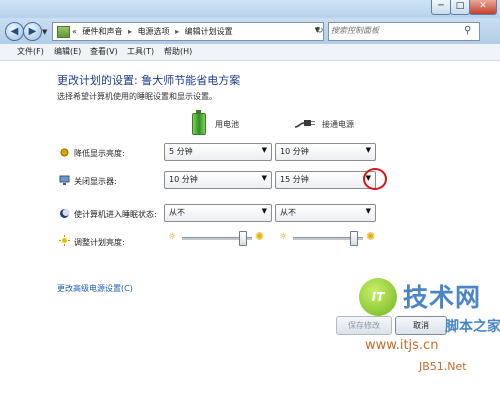 The image size is (500, 394). What do you see at coordinates (325, 152) in the screenshot?
I see `dim-display-plugged-select: 10 分钟 ▼` at bounding box center [325, 152].